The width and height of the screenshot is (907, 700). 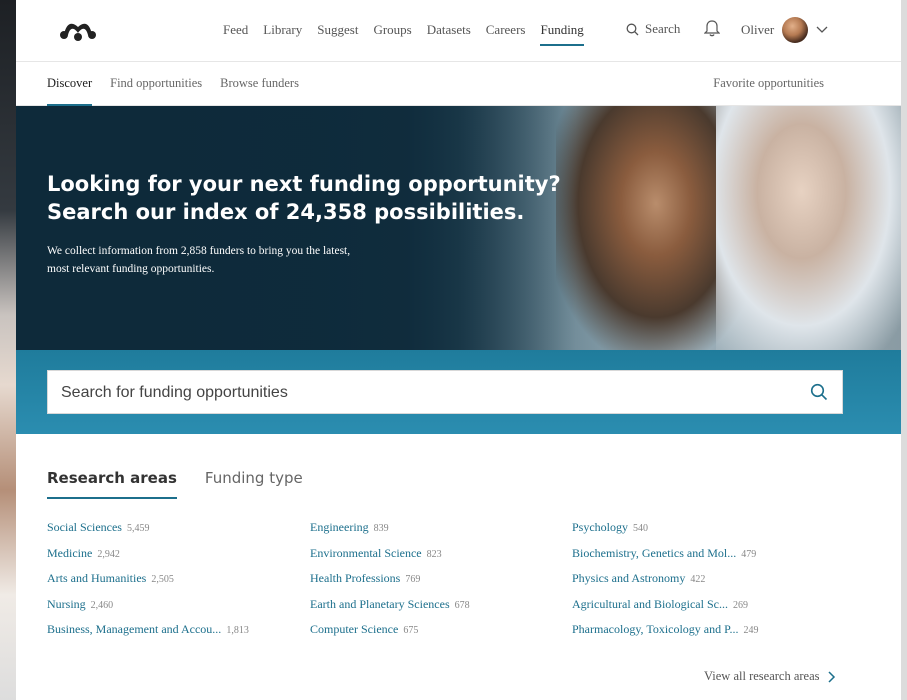 I want to click on tab-find-opportunities: Find opportunities, so click(x=156, y=83).